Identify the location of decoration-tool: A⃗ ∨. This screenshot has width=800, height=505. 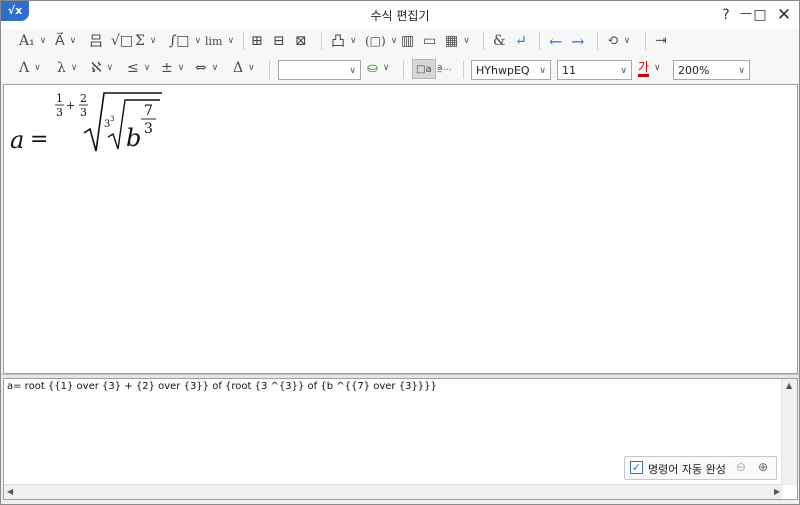
(65, 41).